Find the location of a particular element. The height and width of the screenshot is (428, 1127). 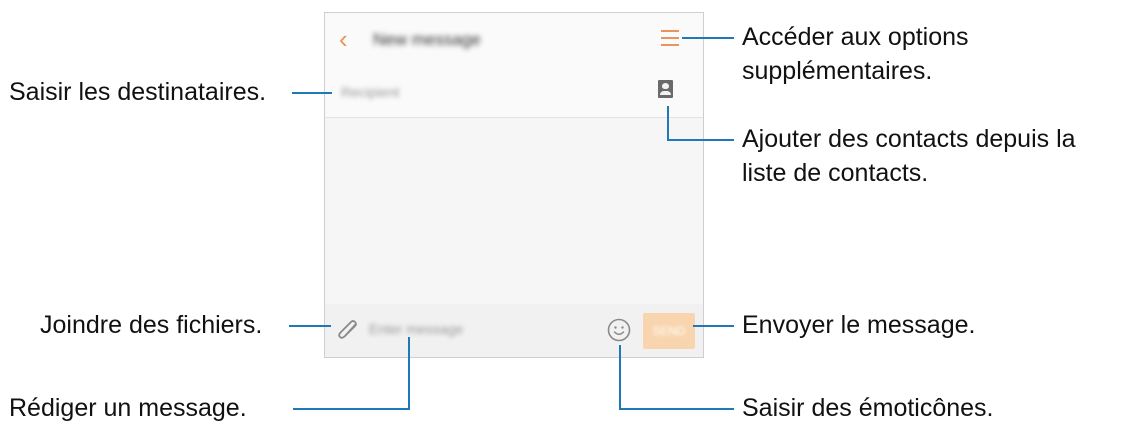

send-button: SEND is located at coordinates (669, 331).